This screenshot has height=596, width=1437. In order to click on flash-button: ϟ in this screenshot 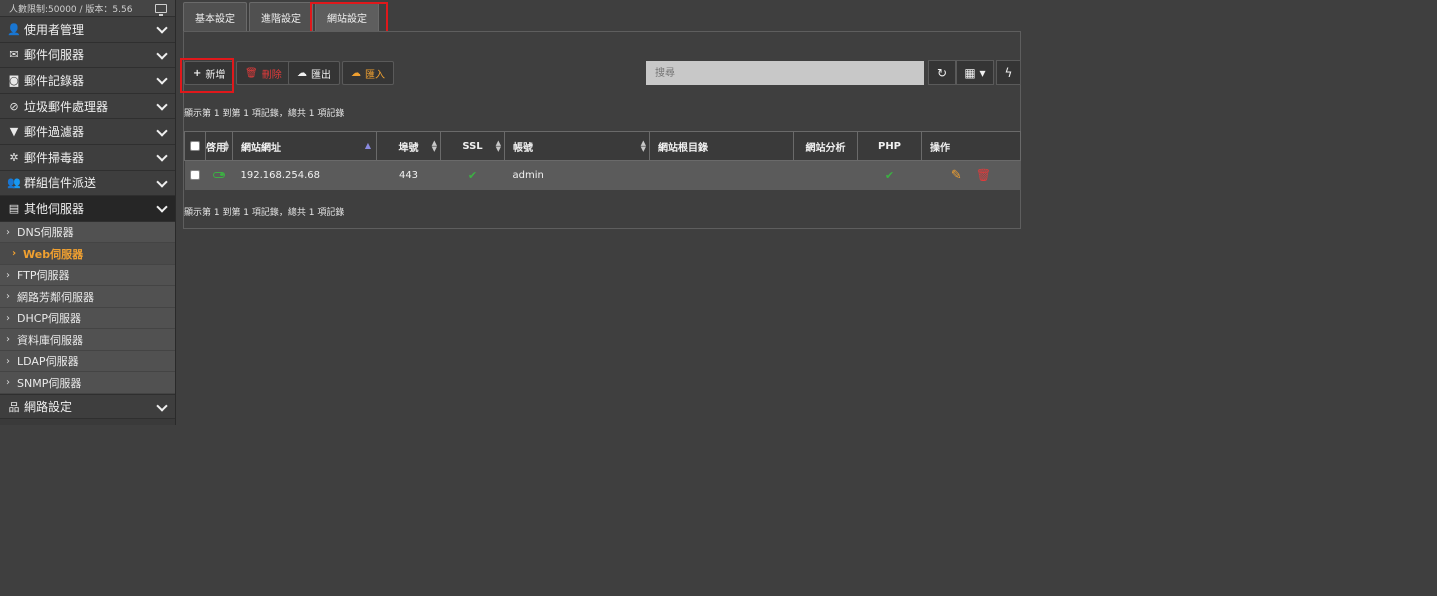, I will do `click(1008, 72)`.